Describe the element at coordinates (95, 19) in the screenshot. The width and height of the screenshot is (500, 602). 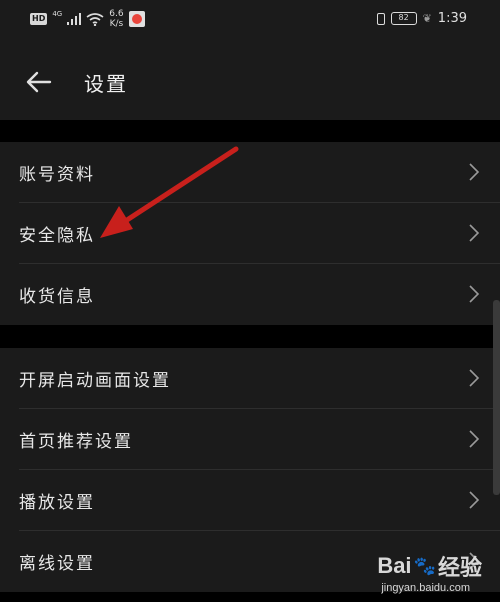
I see `wifi-icon` at that location.